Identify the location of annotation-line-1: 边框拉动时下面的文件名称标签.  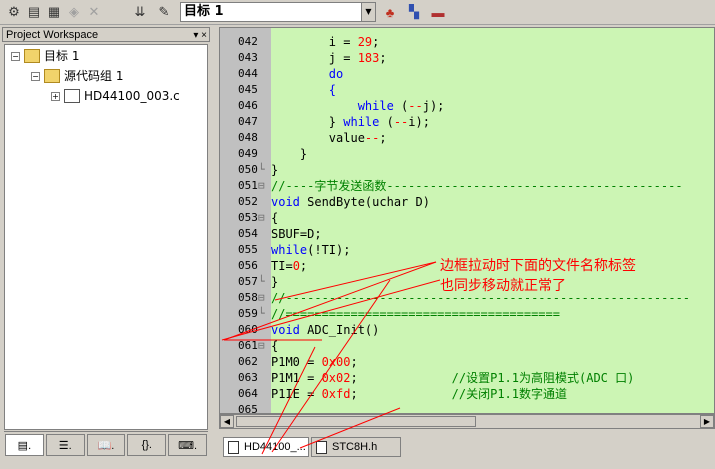
(538, 266).